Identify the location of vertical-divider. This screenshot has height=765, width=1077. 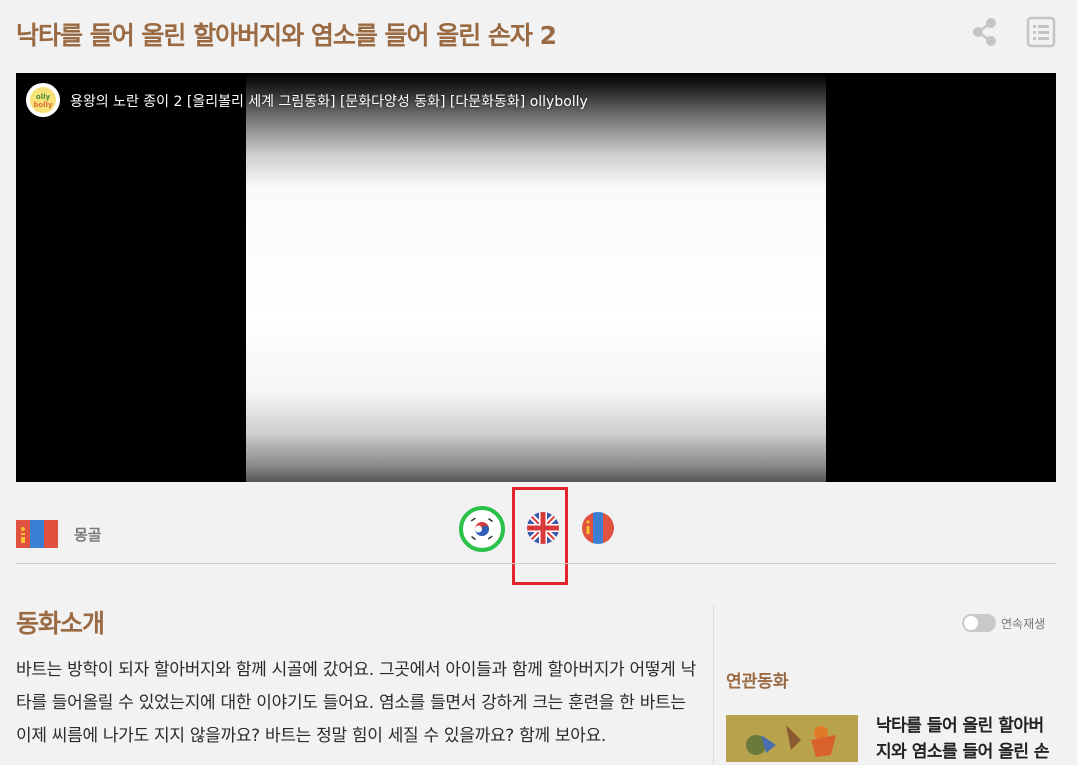
(713, 685).